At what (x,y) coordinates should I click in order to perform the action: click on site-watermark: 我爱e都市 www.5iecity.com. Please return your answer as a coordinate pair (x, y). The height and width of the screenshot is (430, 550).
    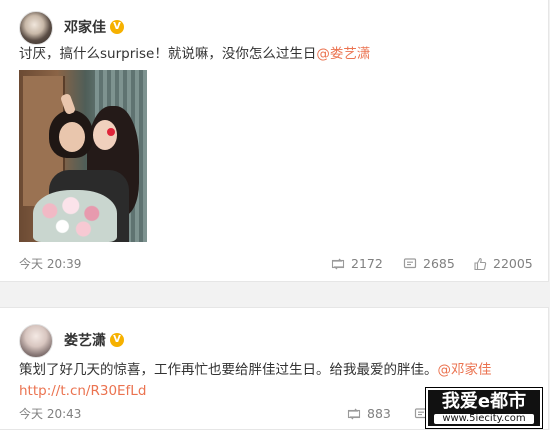
    Looking at the image, I should click on (484, 408).